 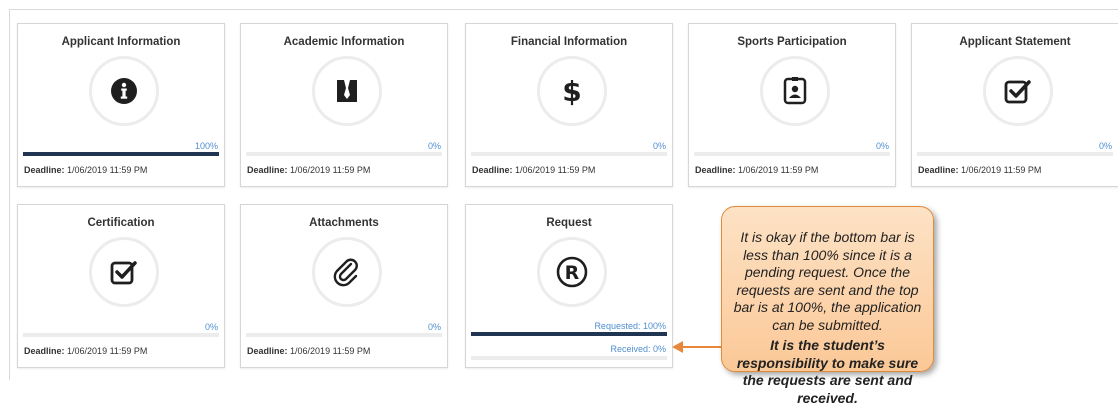 What do you see at coordinates (344, 42) in the screenshot?
I see `card-title: Academic Information` at bounding box center [344, 42].